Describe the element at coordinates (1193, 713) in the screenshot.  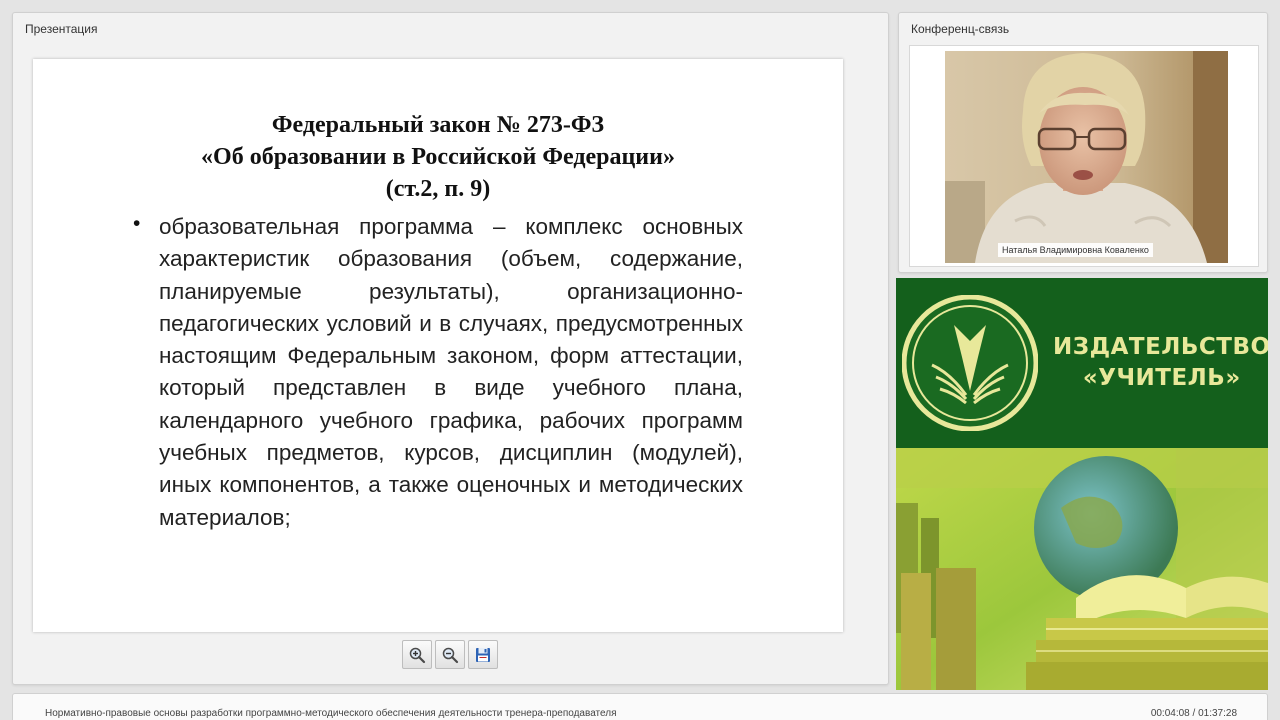
I see `playback-time: 00:04:08 / 01:37:28` at that location.